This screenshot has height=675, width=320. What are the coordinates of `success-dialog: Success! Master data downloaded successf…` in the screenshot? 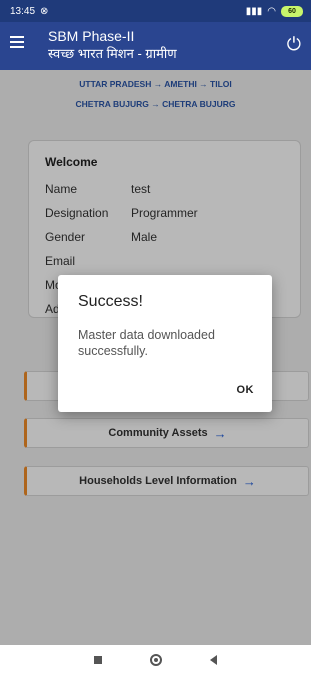 It's located at (165, 343).